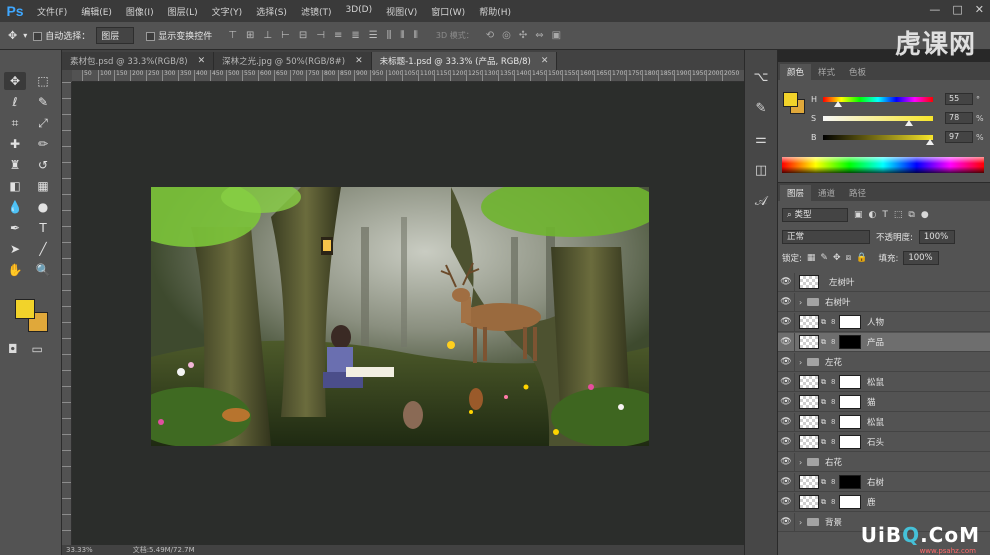  What do you see at coordinates (15, 144) in the screenshot?
I see `healing-brush-icon: ✚` at bounding box center [15, 144].